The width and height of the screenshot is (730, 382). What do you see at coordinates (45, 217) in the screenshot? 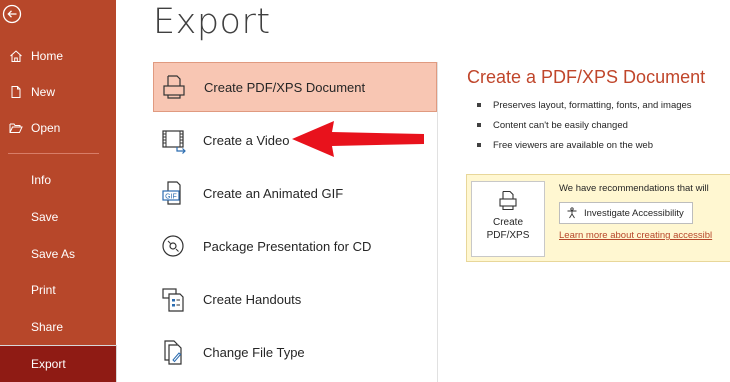
I see `sidebar-item-label: Save` at bounding box center [45, 217].